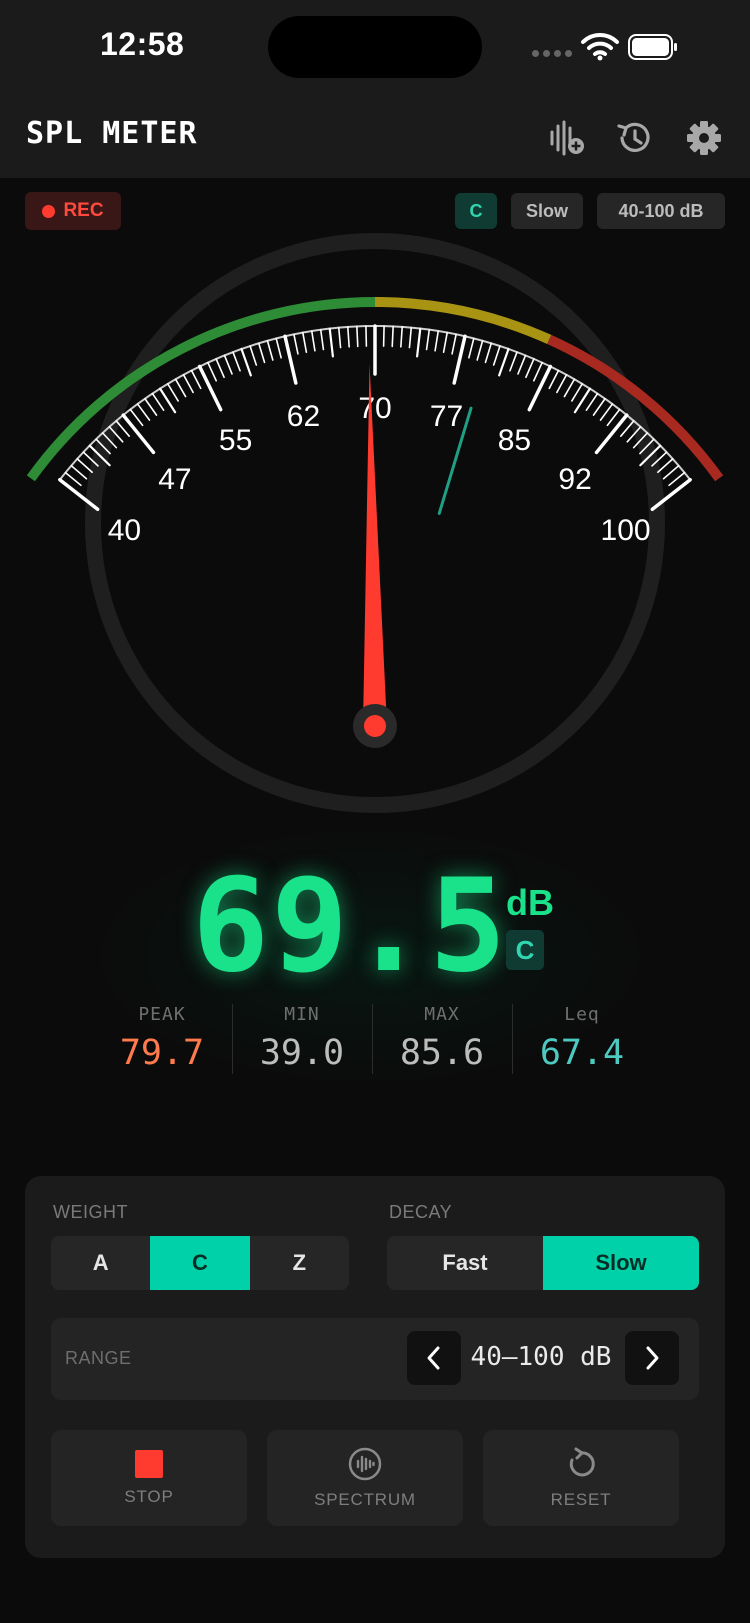 The height and width of the screenshot is (1623, 750). I want to click on chevron-right-icon, so click(652, 1358).